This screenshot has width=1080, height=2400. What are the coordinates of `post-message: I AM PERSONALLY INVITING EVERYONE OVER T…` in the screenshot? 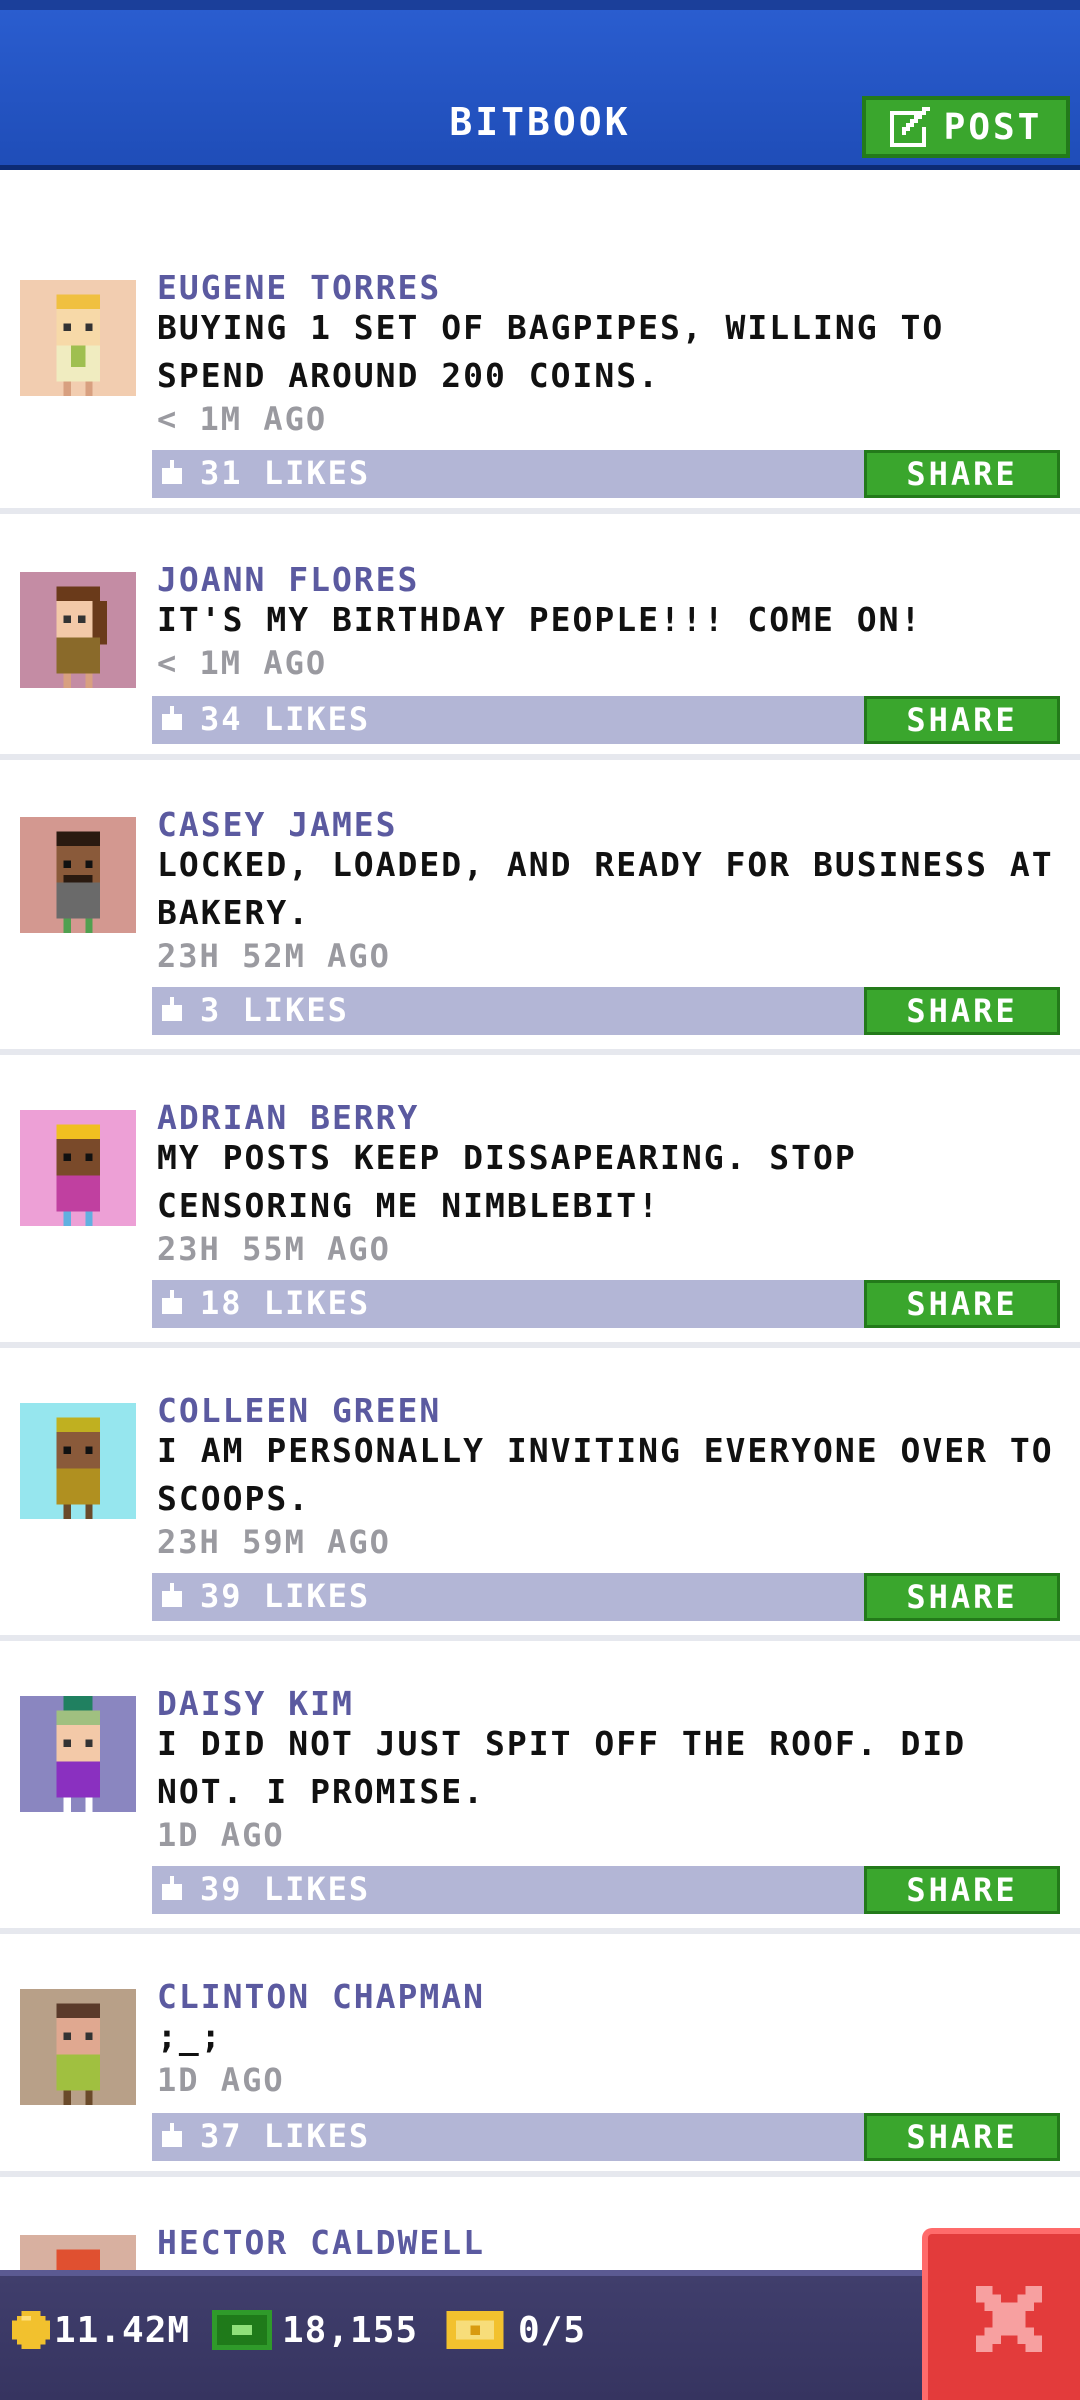 It's located at (605, 1474).